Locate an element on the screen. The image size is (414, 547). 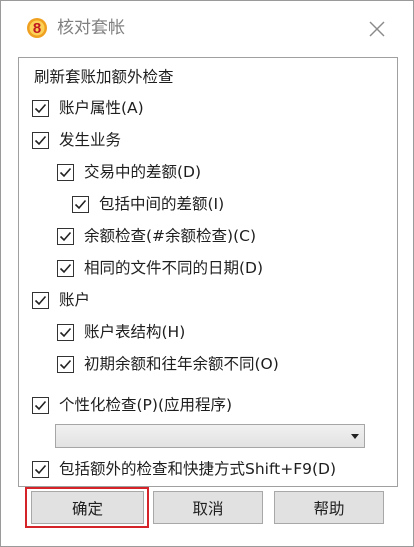
option-opening-balance: 初期余额和往年余额不同(O) is located at coordinates (168, 364).